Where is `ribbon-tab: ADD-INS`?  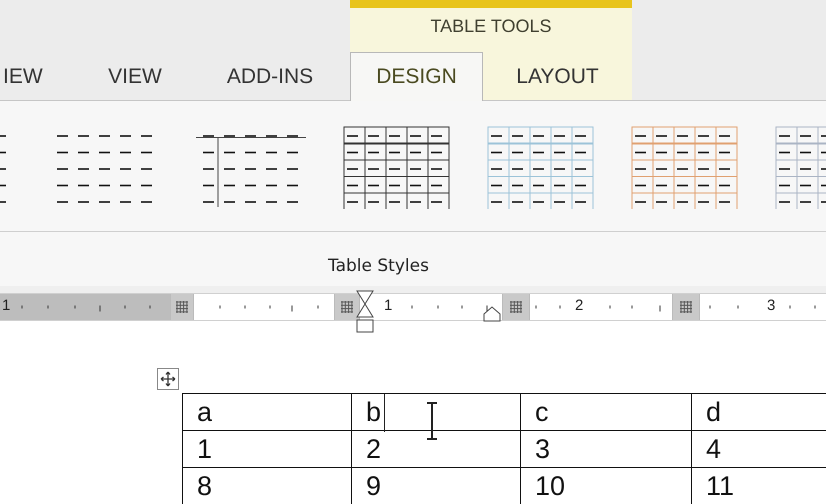
ribbon-tab: ADD-INS is located at coordinates (270, 76).